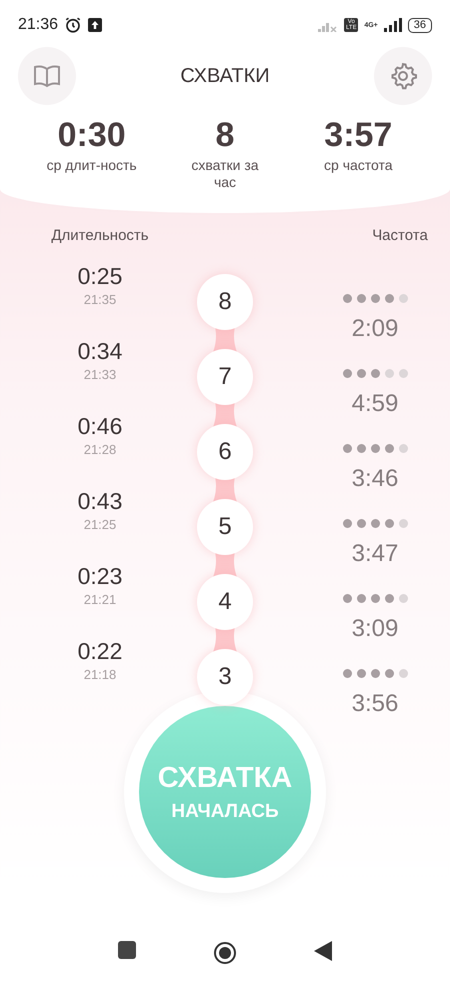 Image resolution: width=450 pixels, height=1000 pixels. What do you see at coordinates (100, 426) in the screenshot?
I see `duration-value: 0:46` at bounding box center [100, 426].